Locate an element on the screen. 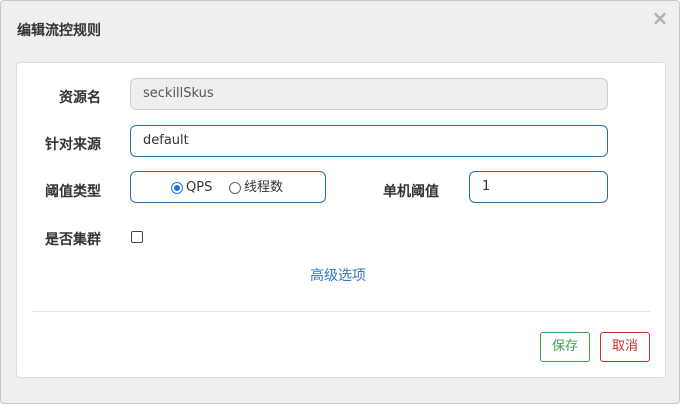  origin-label: 针对来源 is located at coordinates (73, 145).